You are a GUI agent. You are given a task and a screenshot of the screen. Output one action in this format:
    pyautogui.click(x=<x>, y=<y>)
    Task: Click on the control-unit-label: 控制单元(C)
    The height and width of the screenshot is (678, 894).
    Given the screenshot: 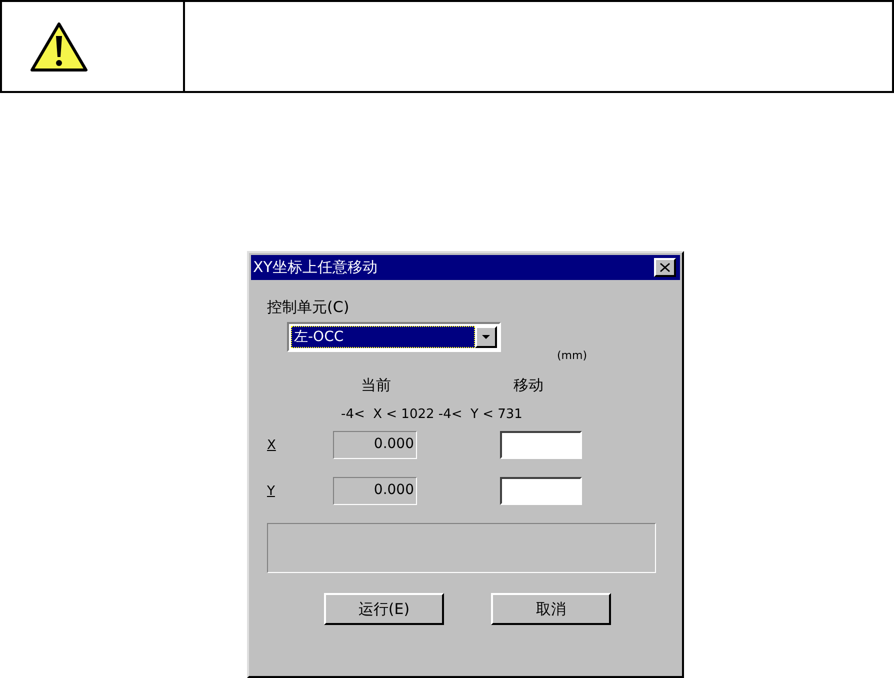 What is the action you would take?
    pyautogui.click(x=308, y=307)
    